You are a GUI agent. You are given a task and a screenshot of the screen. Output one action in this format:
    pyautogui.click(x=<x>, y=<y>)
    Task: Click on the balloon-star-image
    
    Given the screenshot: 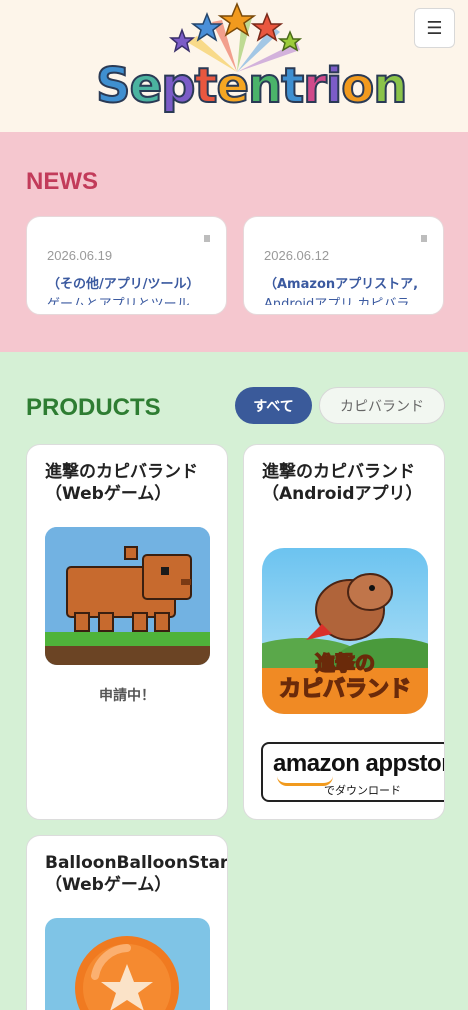 What is the action you would take?
    pyautogui.click(x=127, y=964)
    